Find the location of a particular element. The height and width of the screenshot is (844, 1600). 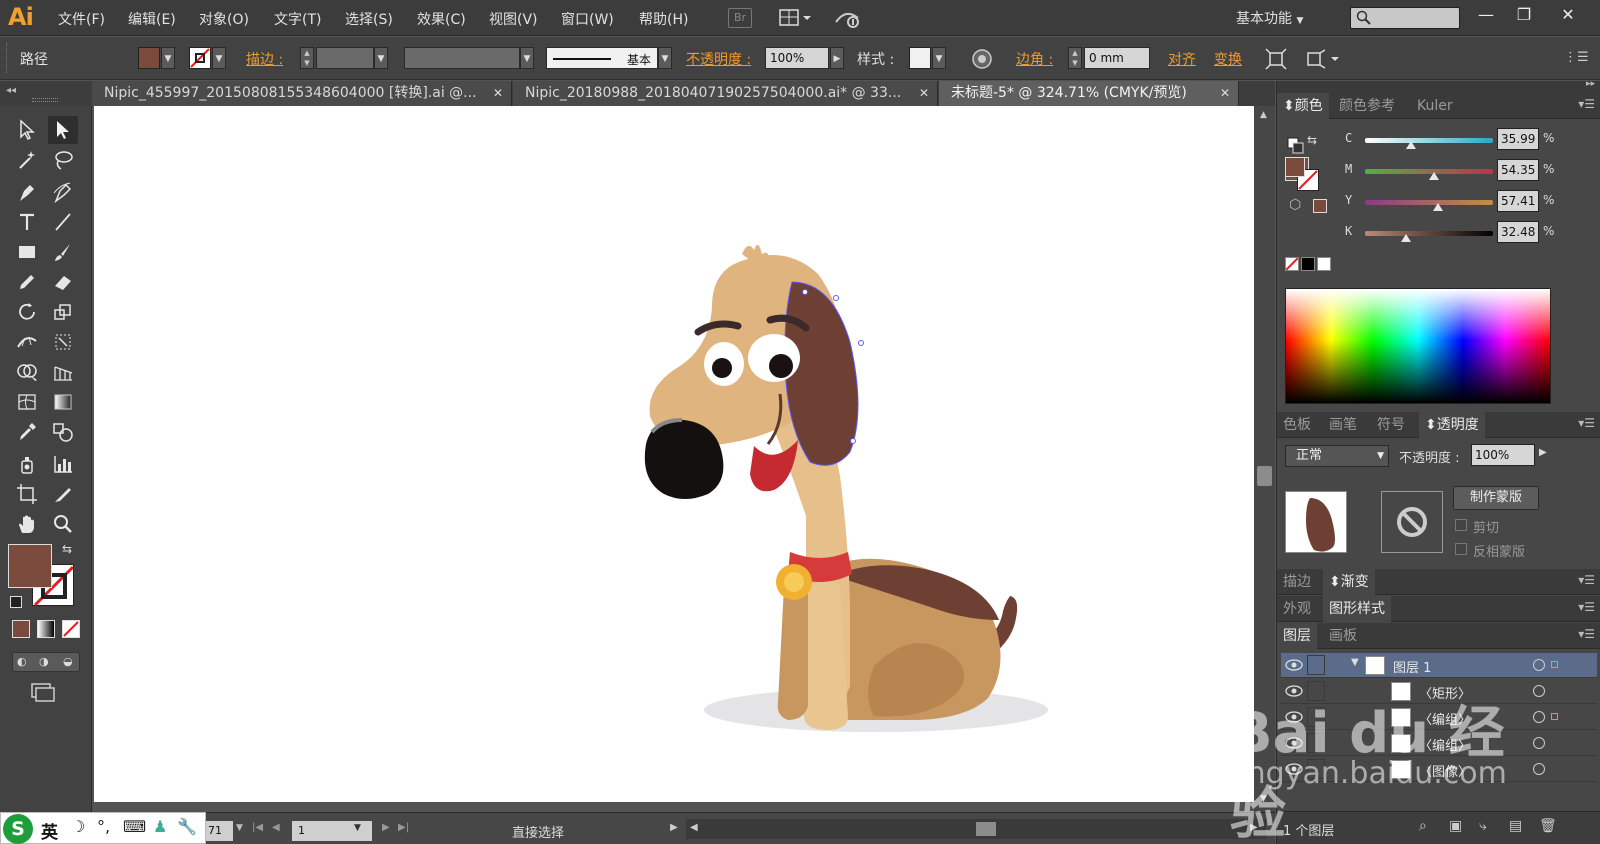

none-color-chip is located at coordinates (1292, 264).